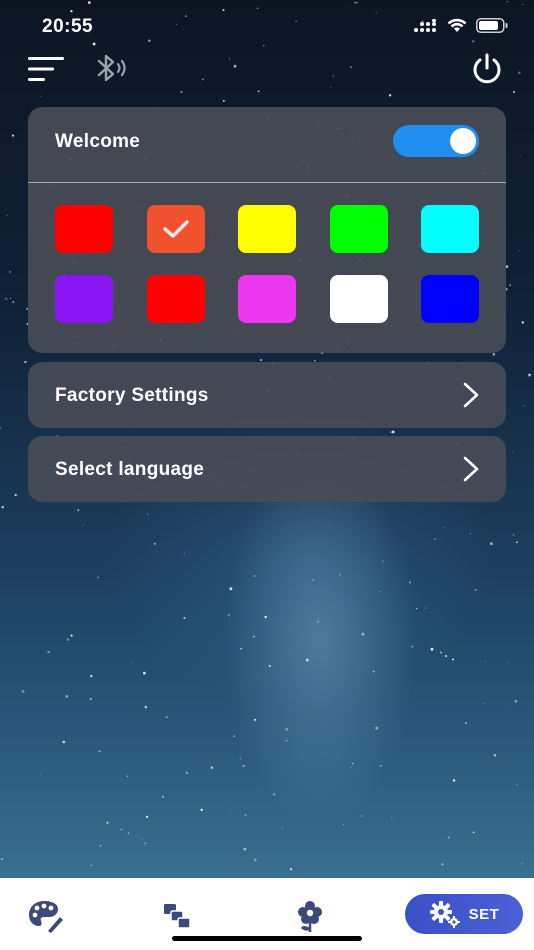  Describe the element at coordinates (132, 395) in the screenshot. I see `factory-settings-label: Factory Settings` at that location.